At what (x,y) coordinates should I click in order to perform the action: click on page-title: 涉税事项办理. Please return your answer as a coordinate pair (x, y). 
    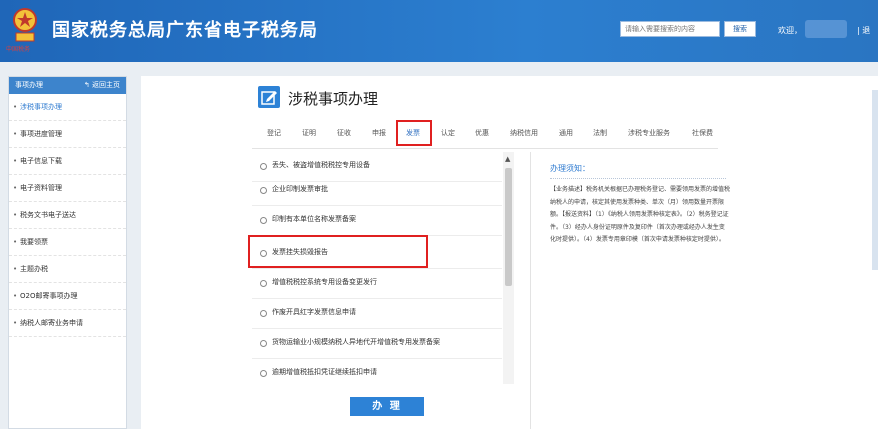
    Looking at the image, I should click on (333, 99).